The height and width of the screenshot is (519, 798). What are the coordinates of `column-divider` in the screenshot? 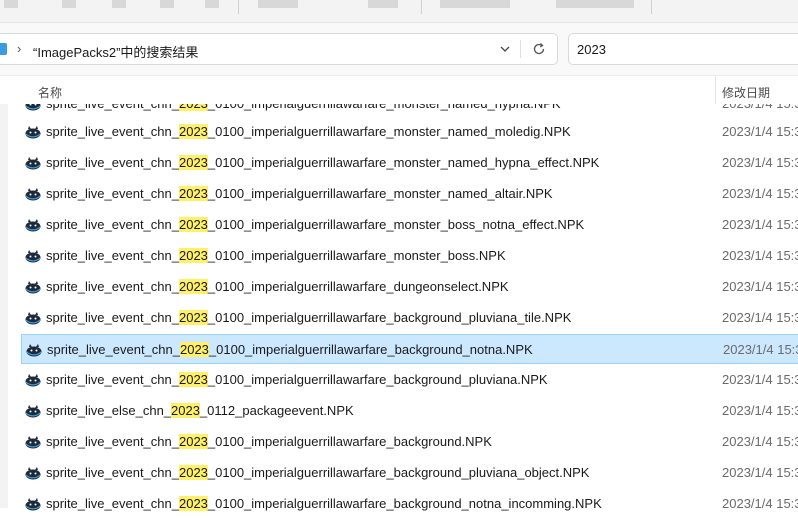 It's located at (715, 90).